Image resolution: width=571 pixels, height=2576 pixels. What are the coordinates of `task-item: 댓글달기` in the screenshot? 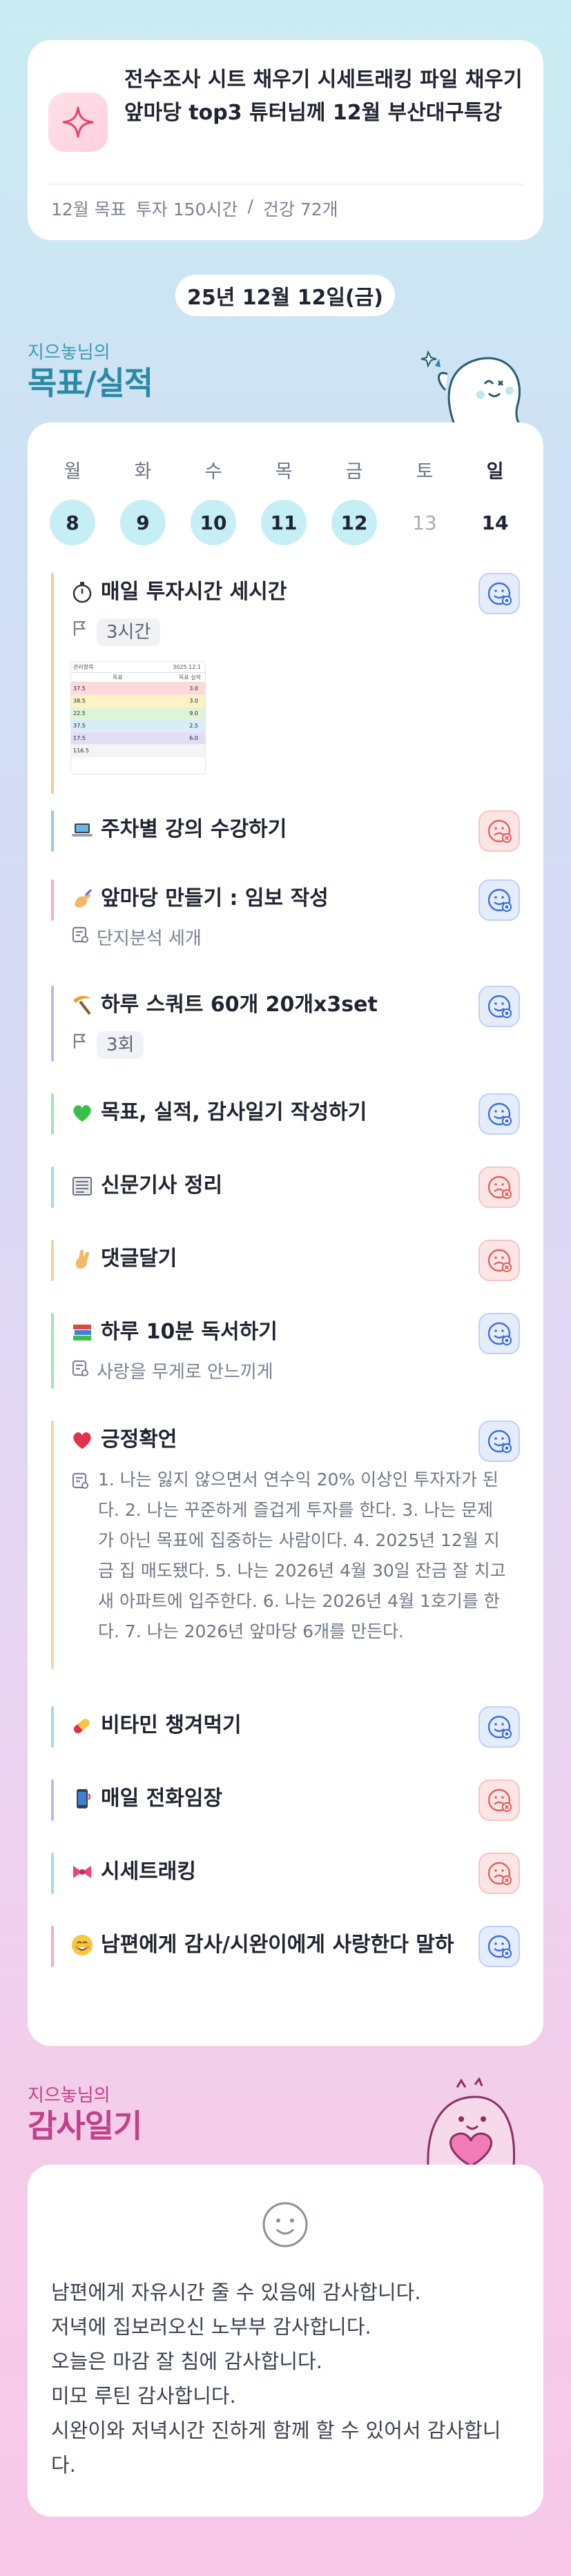 It's located at (285, 1260).